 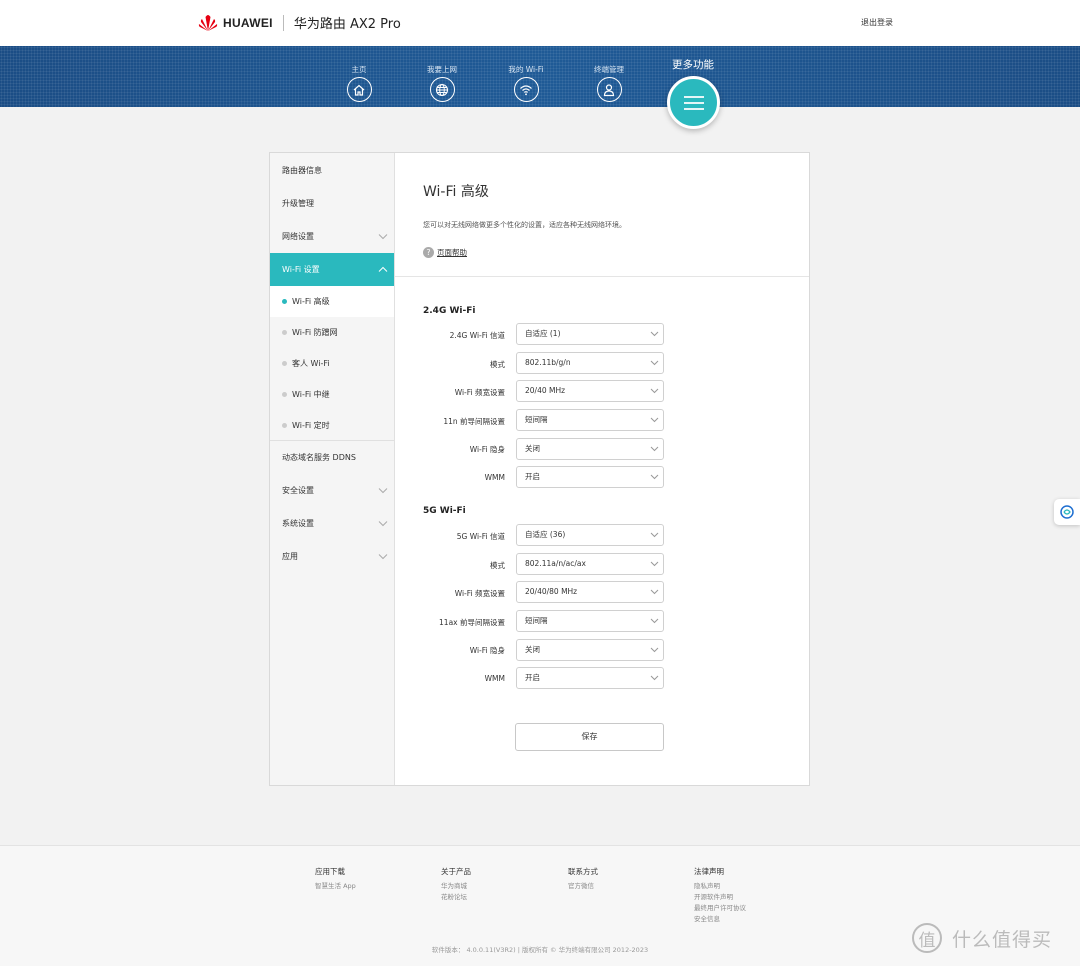 I want to click on sidebar-item-label: 动态域名服务 DDNS, so click(x=319, y=457).